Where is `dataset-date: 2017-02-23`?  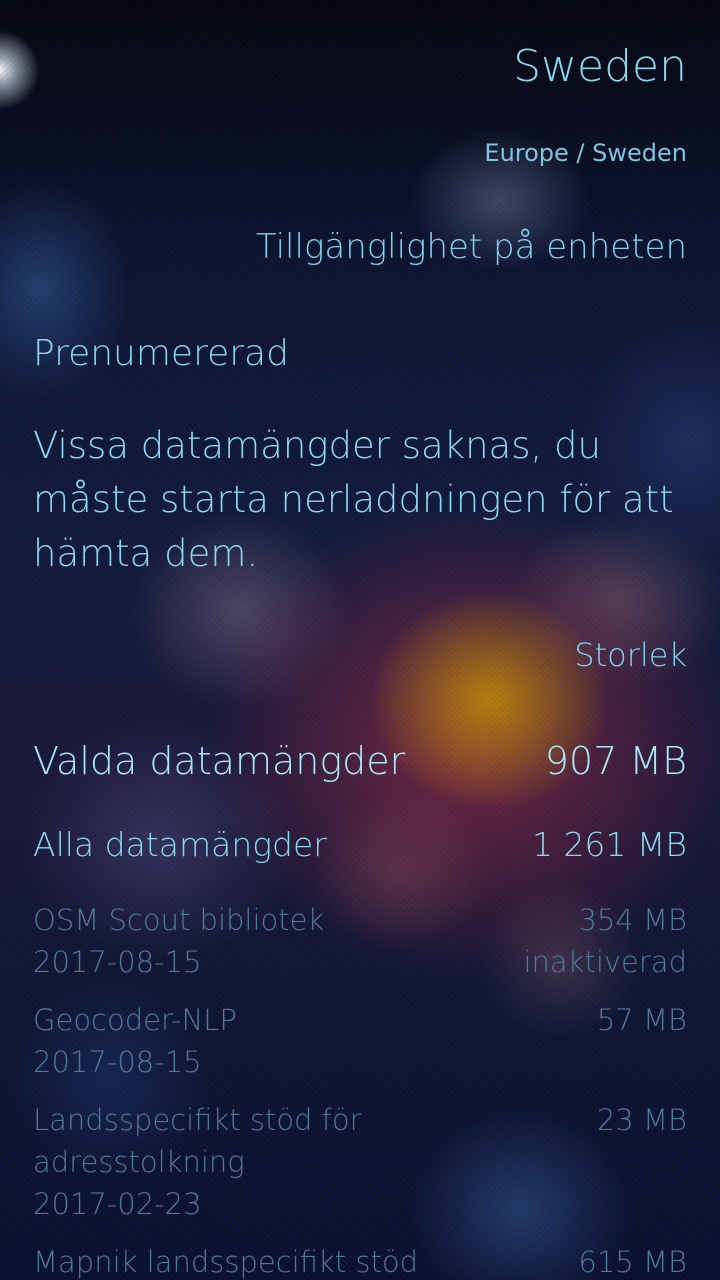
dataset-date: 2017-02-23 is located at coordinates (117, 1204).